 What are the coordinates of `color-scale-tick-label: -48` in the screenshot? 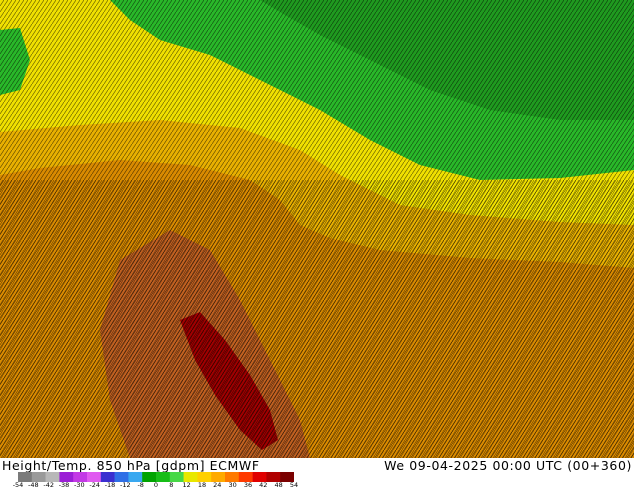 It's located at (33, 485).